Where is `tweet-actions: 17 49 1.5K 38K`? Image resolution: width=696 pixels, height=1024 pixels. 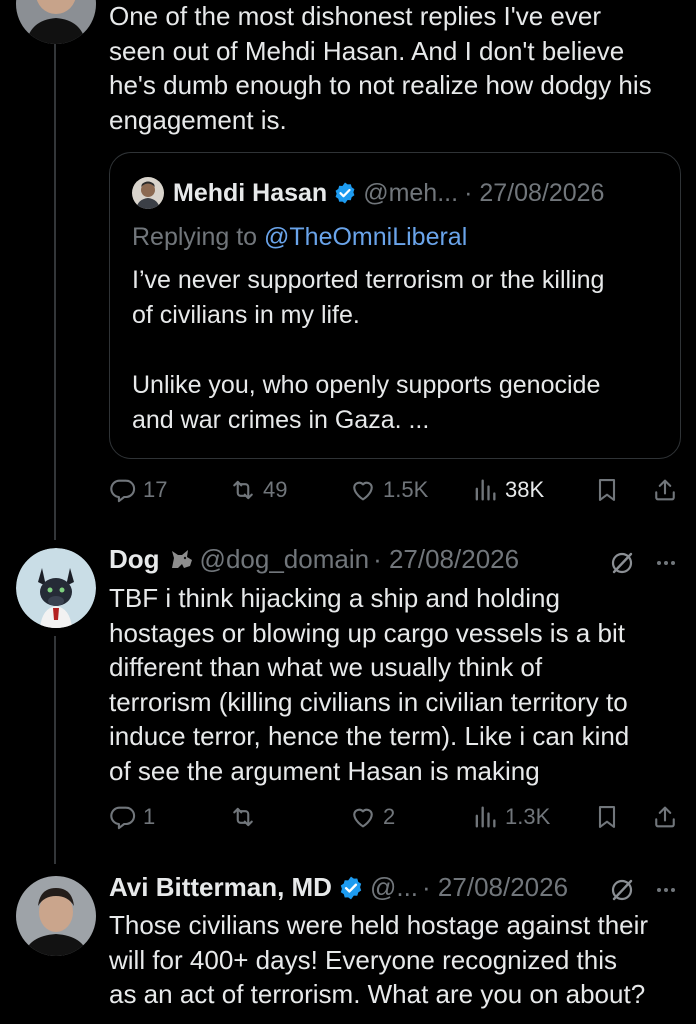
tweet-actions: 17 49 1.5K 38K is located at coordinates (395, 490).